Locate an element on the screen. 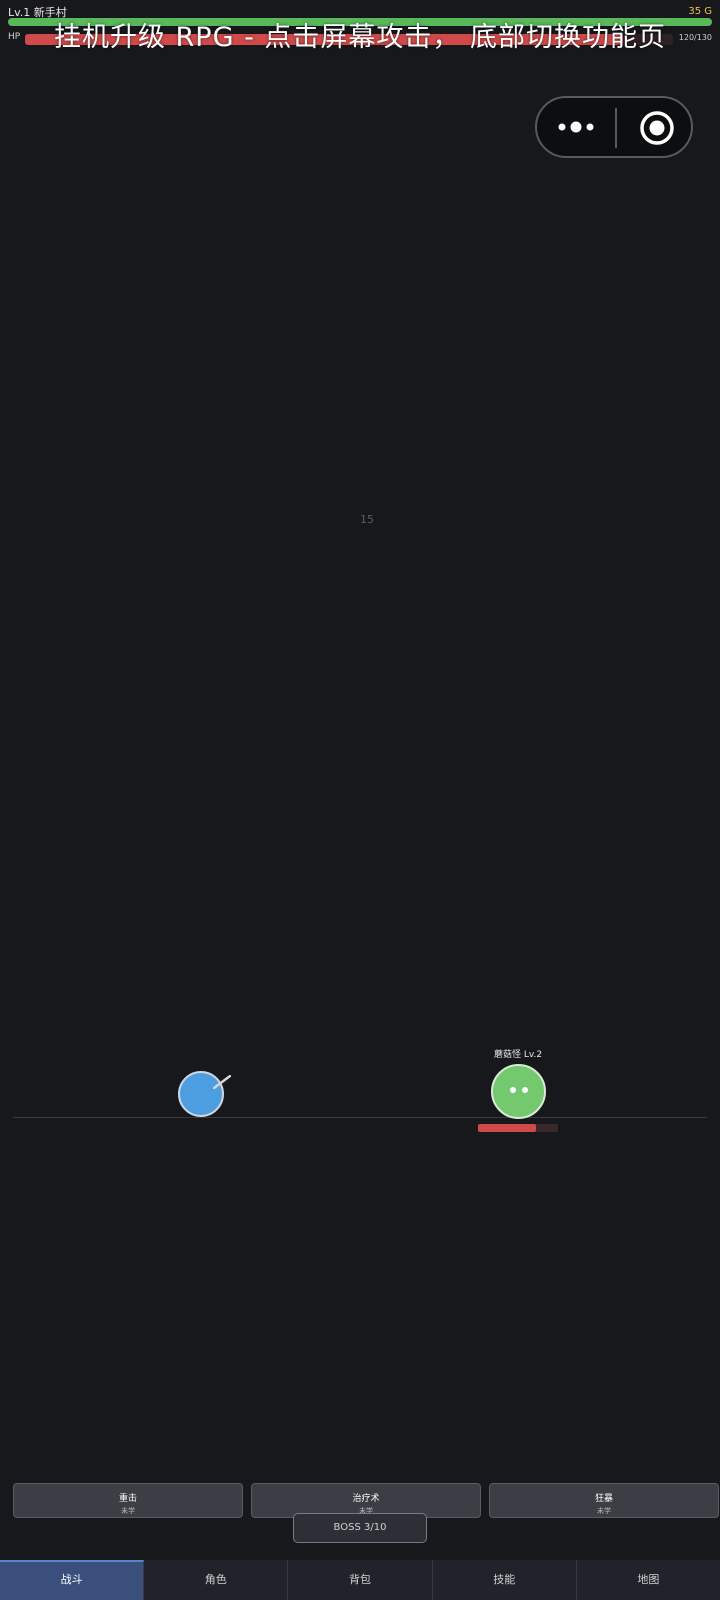 This screenshot has height=1600, width=720. skill-button-heavy-strike: 重击 未学 is located at coordinates (128, 1500).